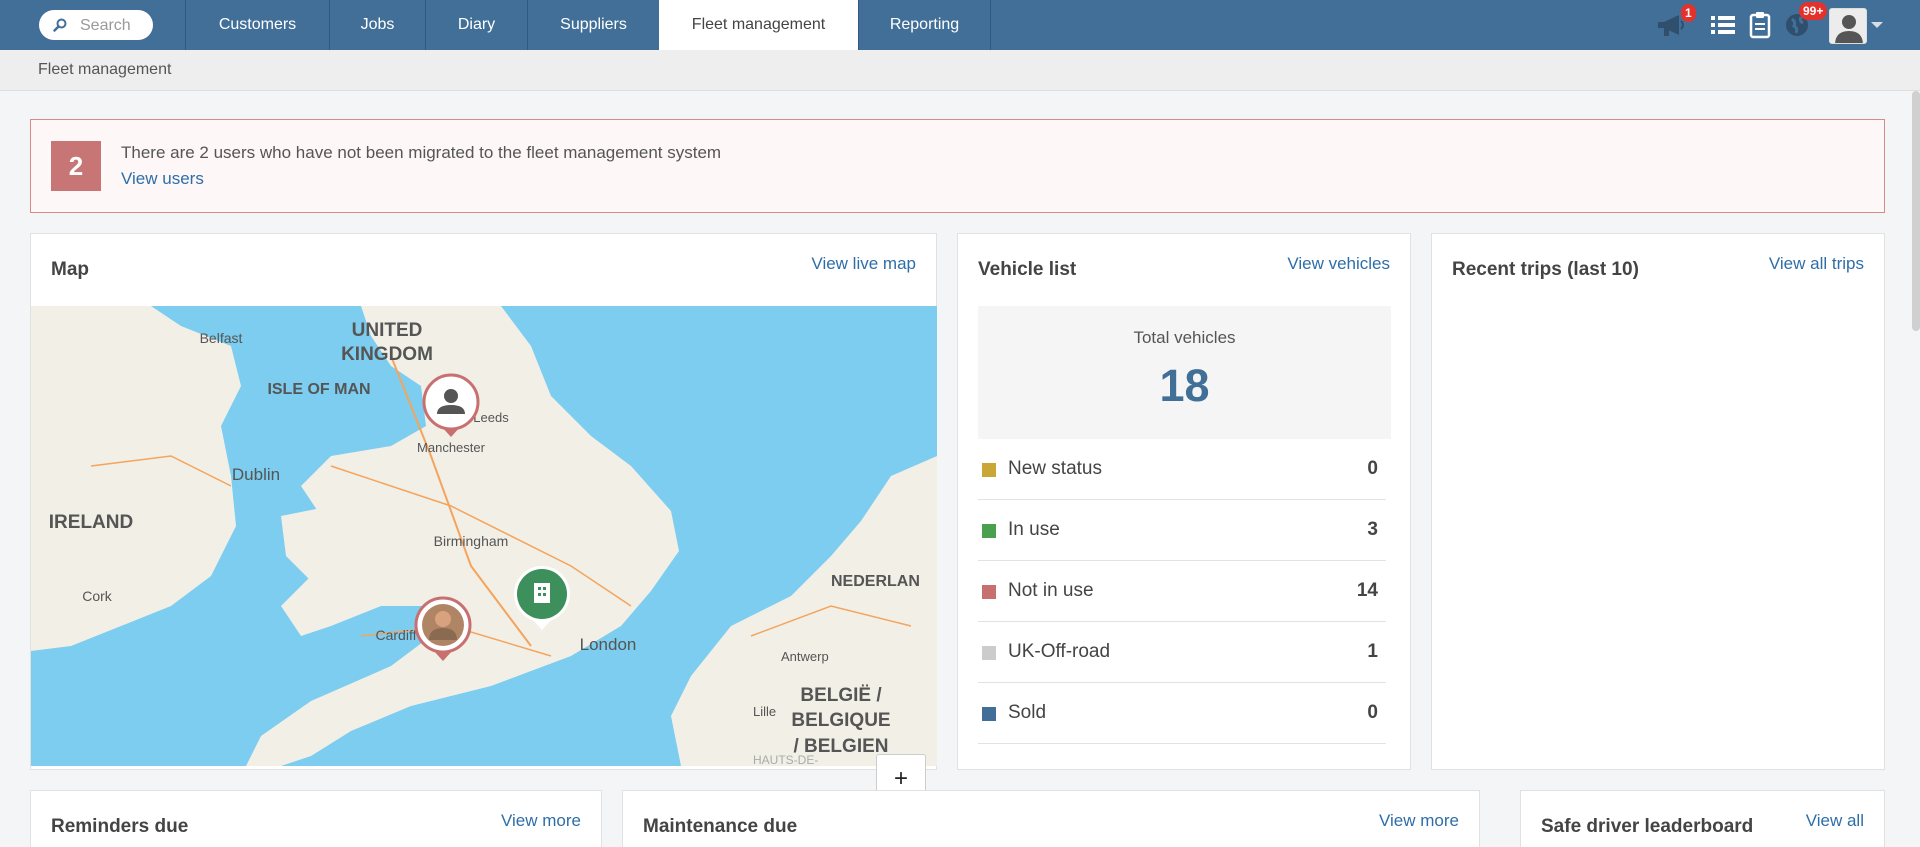 This screenshot has height=847, width=1920. I want to click on svg-text: BELGIQUE, so click(840, 720).